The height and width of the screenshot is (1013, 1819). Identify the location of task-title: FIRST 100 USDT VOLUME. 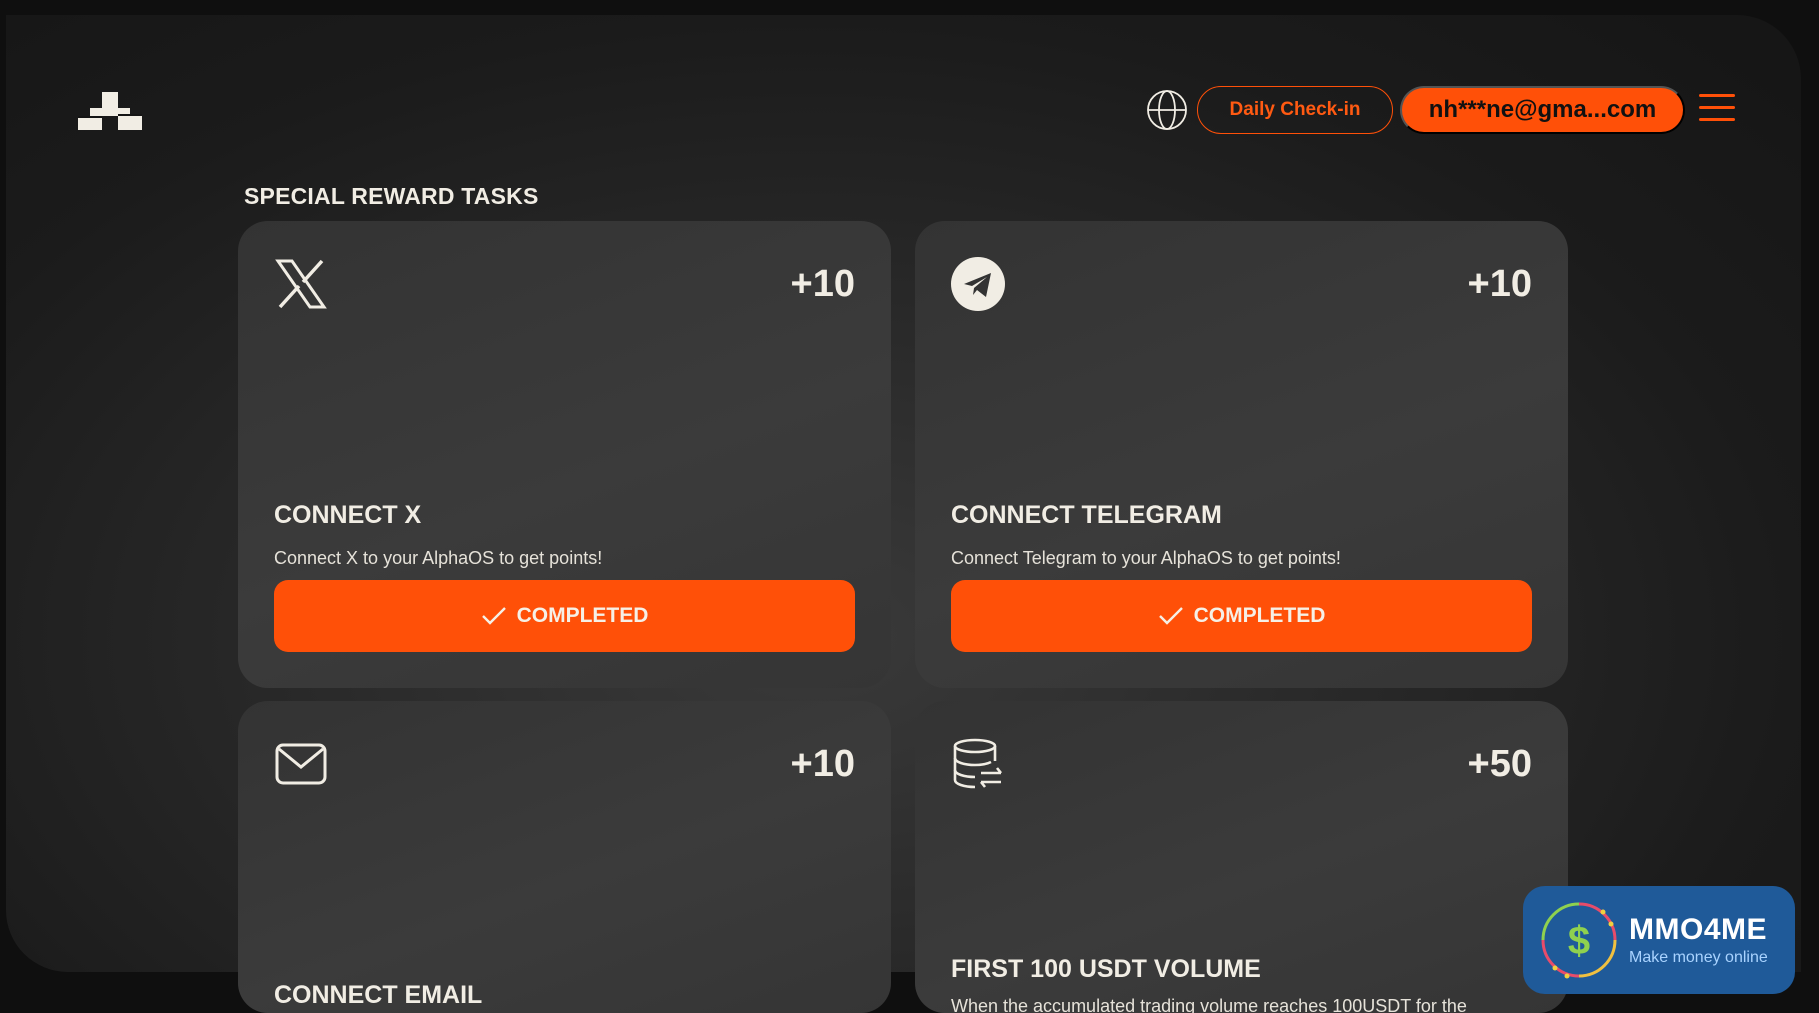
(1106, 969).